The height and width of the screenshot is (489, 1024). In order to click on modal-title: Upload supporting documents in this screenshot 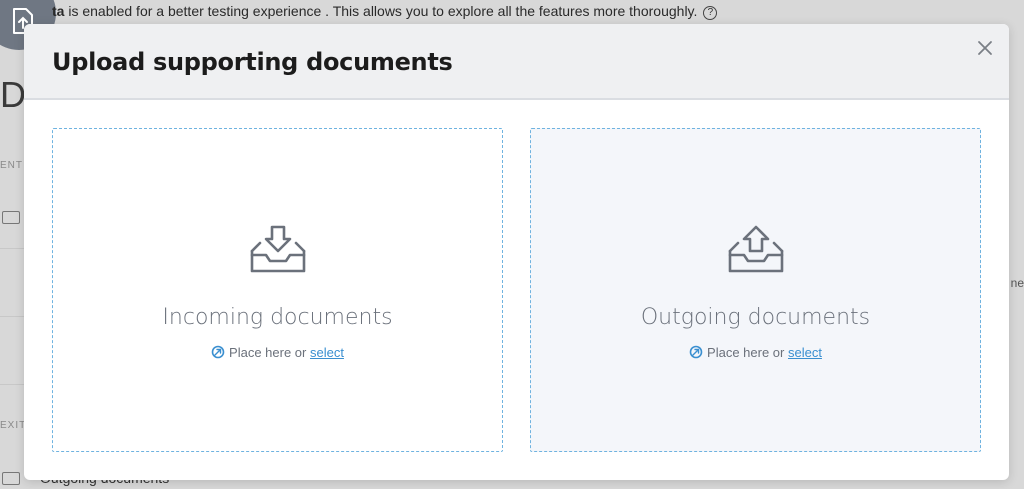, I will do `click(252, 62)`.